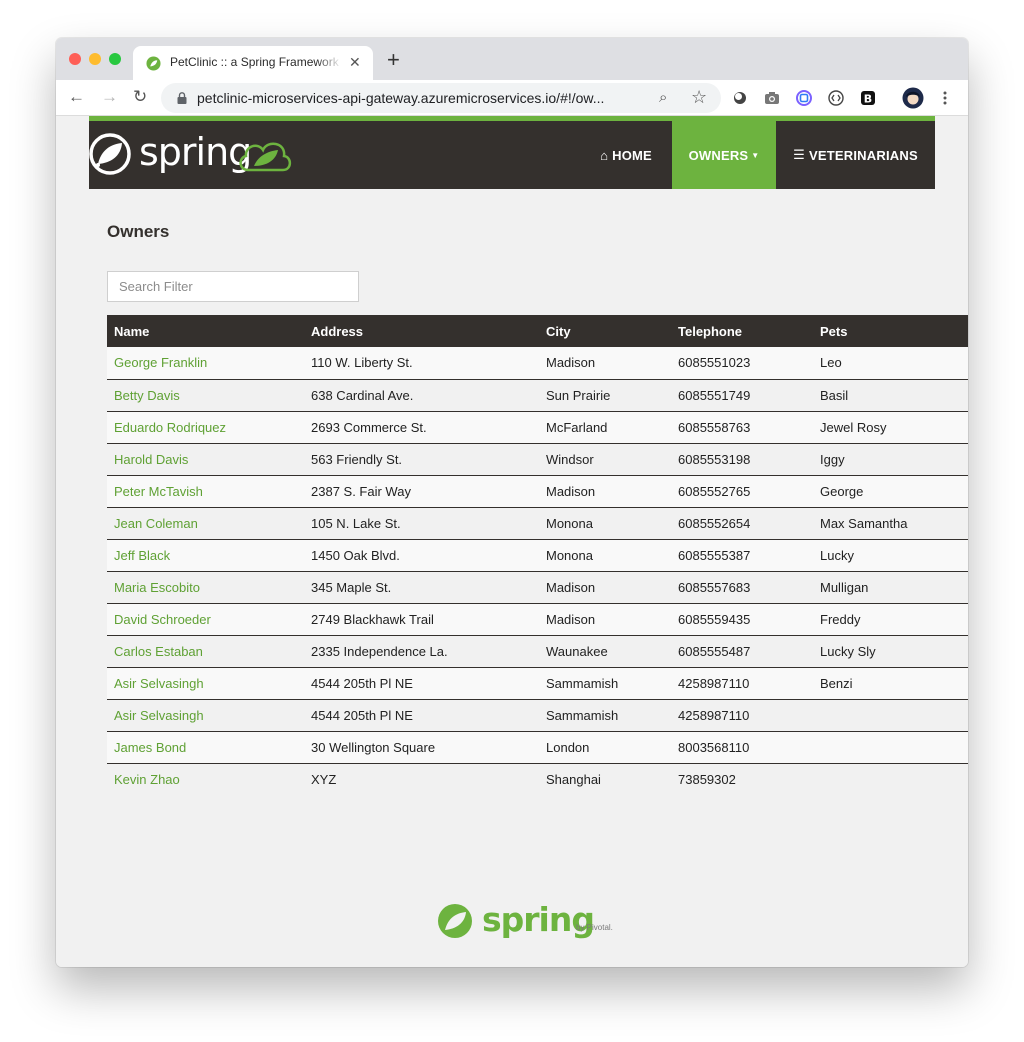 The height and width of the screenshot is (1042, 1024). What do you see at coordinates (890, 587) in the screenshot?
I see `pets-cell: Mulligan` at bounding box center [890, 587].